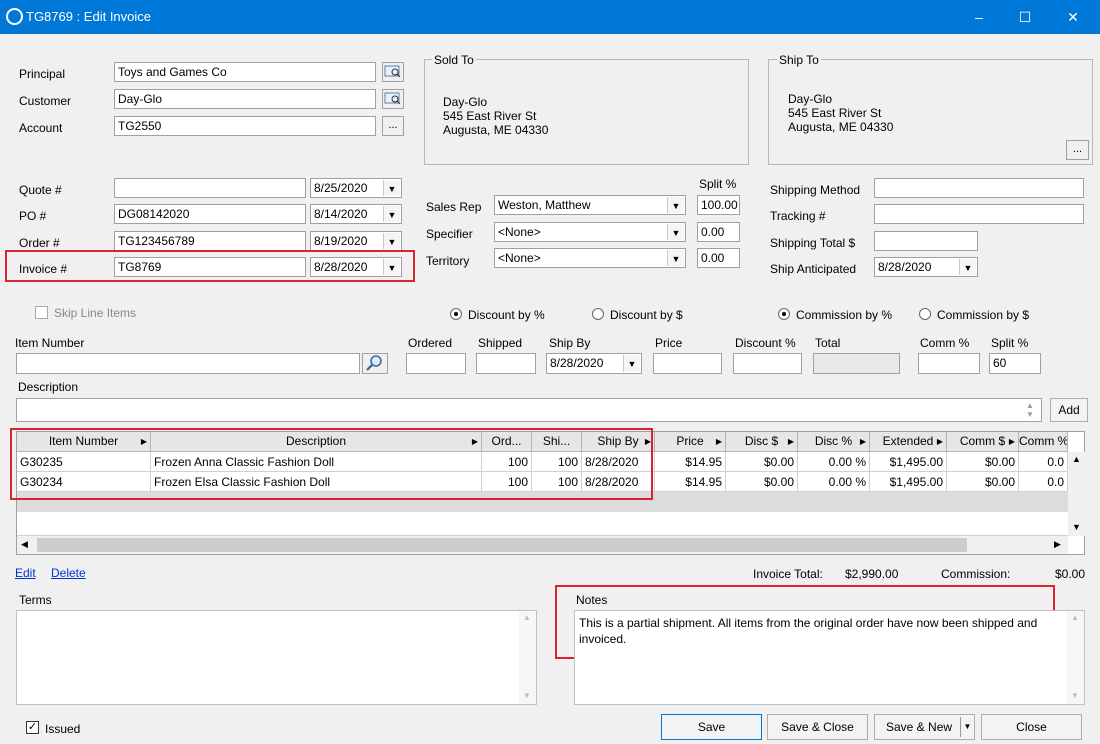 The image size is (1100, 744). I want to click on minimize-button: –, so click(979, 17).